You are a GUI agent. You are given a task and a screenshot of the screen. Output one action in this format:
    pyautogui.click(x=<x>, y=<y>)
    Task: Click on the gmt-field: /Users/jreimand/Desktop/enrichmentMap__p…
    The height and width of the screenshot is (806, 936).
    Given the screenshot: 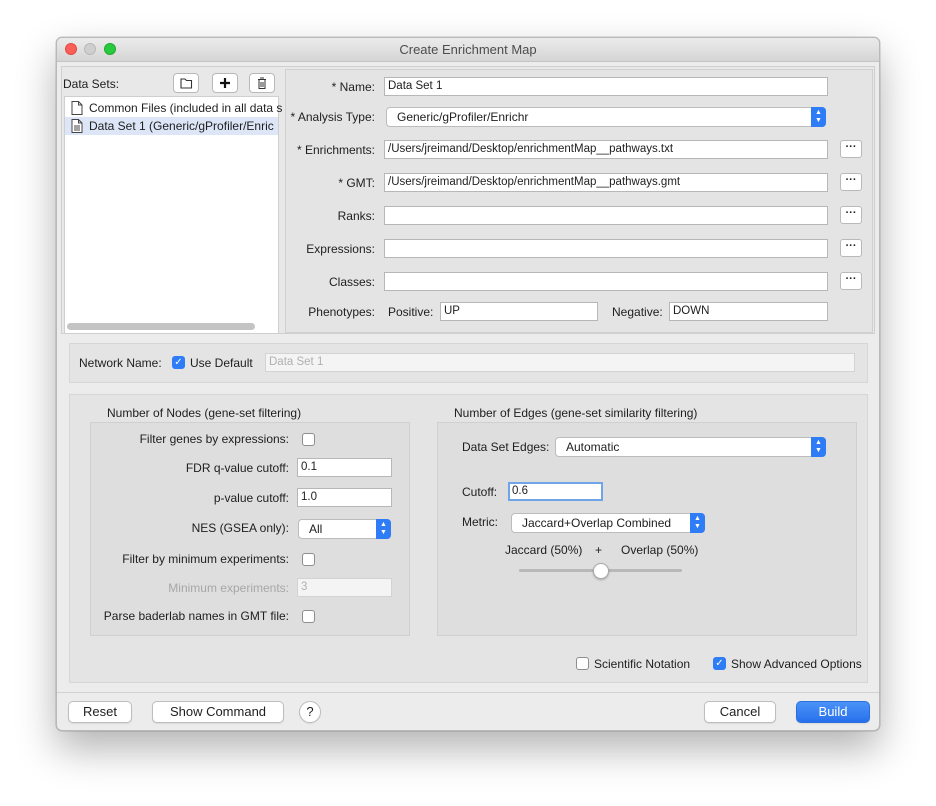 What is the action you would take?
    pyautogui.click(x=606, y=182)
    